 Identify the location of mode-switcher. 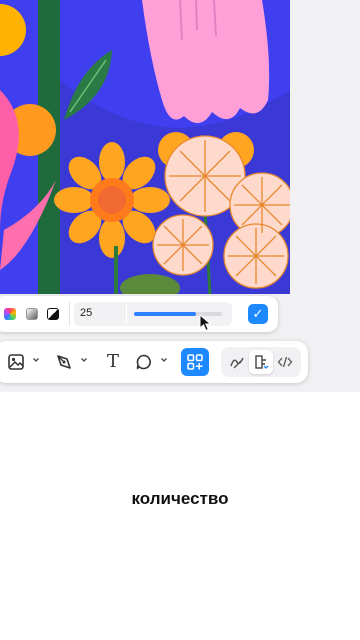
(261, 362).